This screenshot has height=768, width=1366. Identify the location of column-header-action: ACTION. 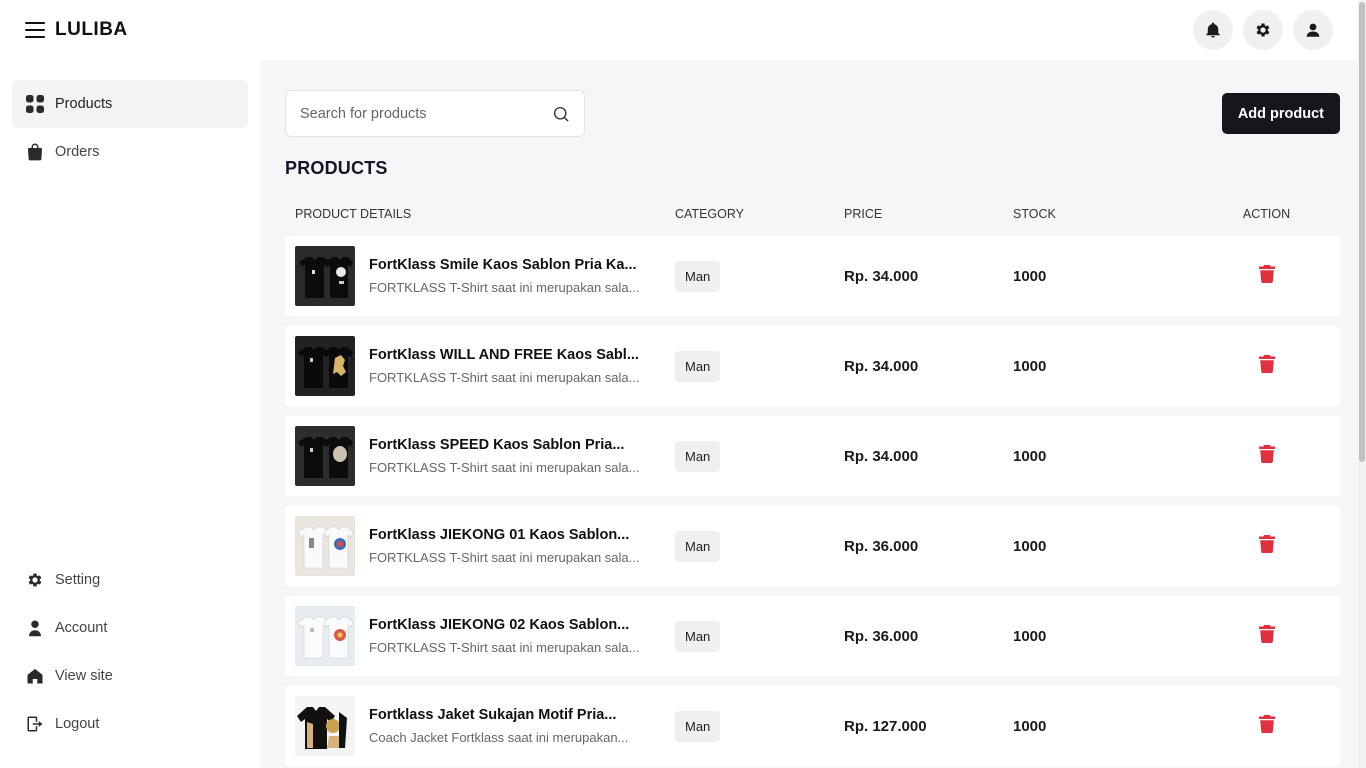
(1266, 214).